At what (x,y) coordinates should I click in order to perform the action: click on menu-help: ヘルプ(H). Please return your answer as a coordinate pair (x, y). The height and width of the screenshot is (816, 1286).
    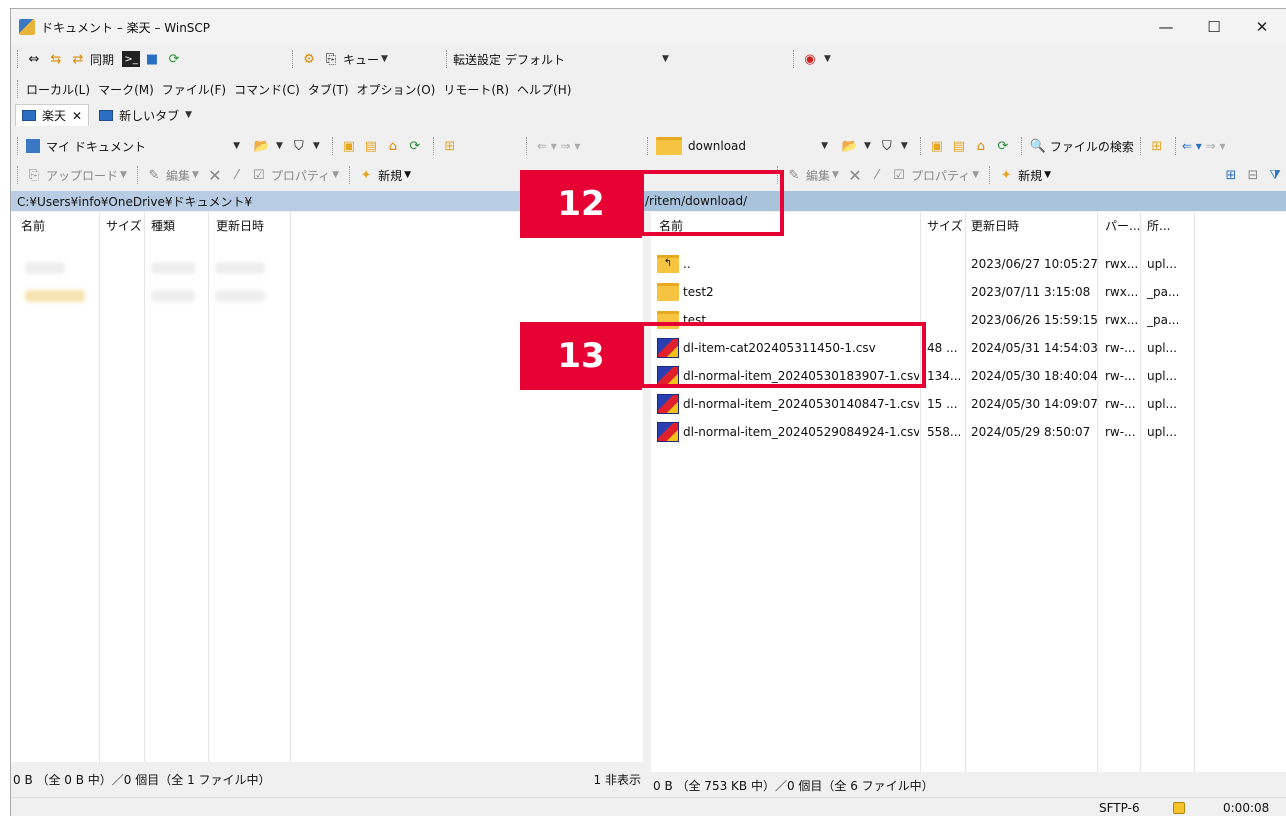
    Looking at the image, I should click on (544, 89).